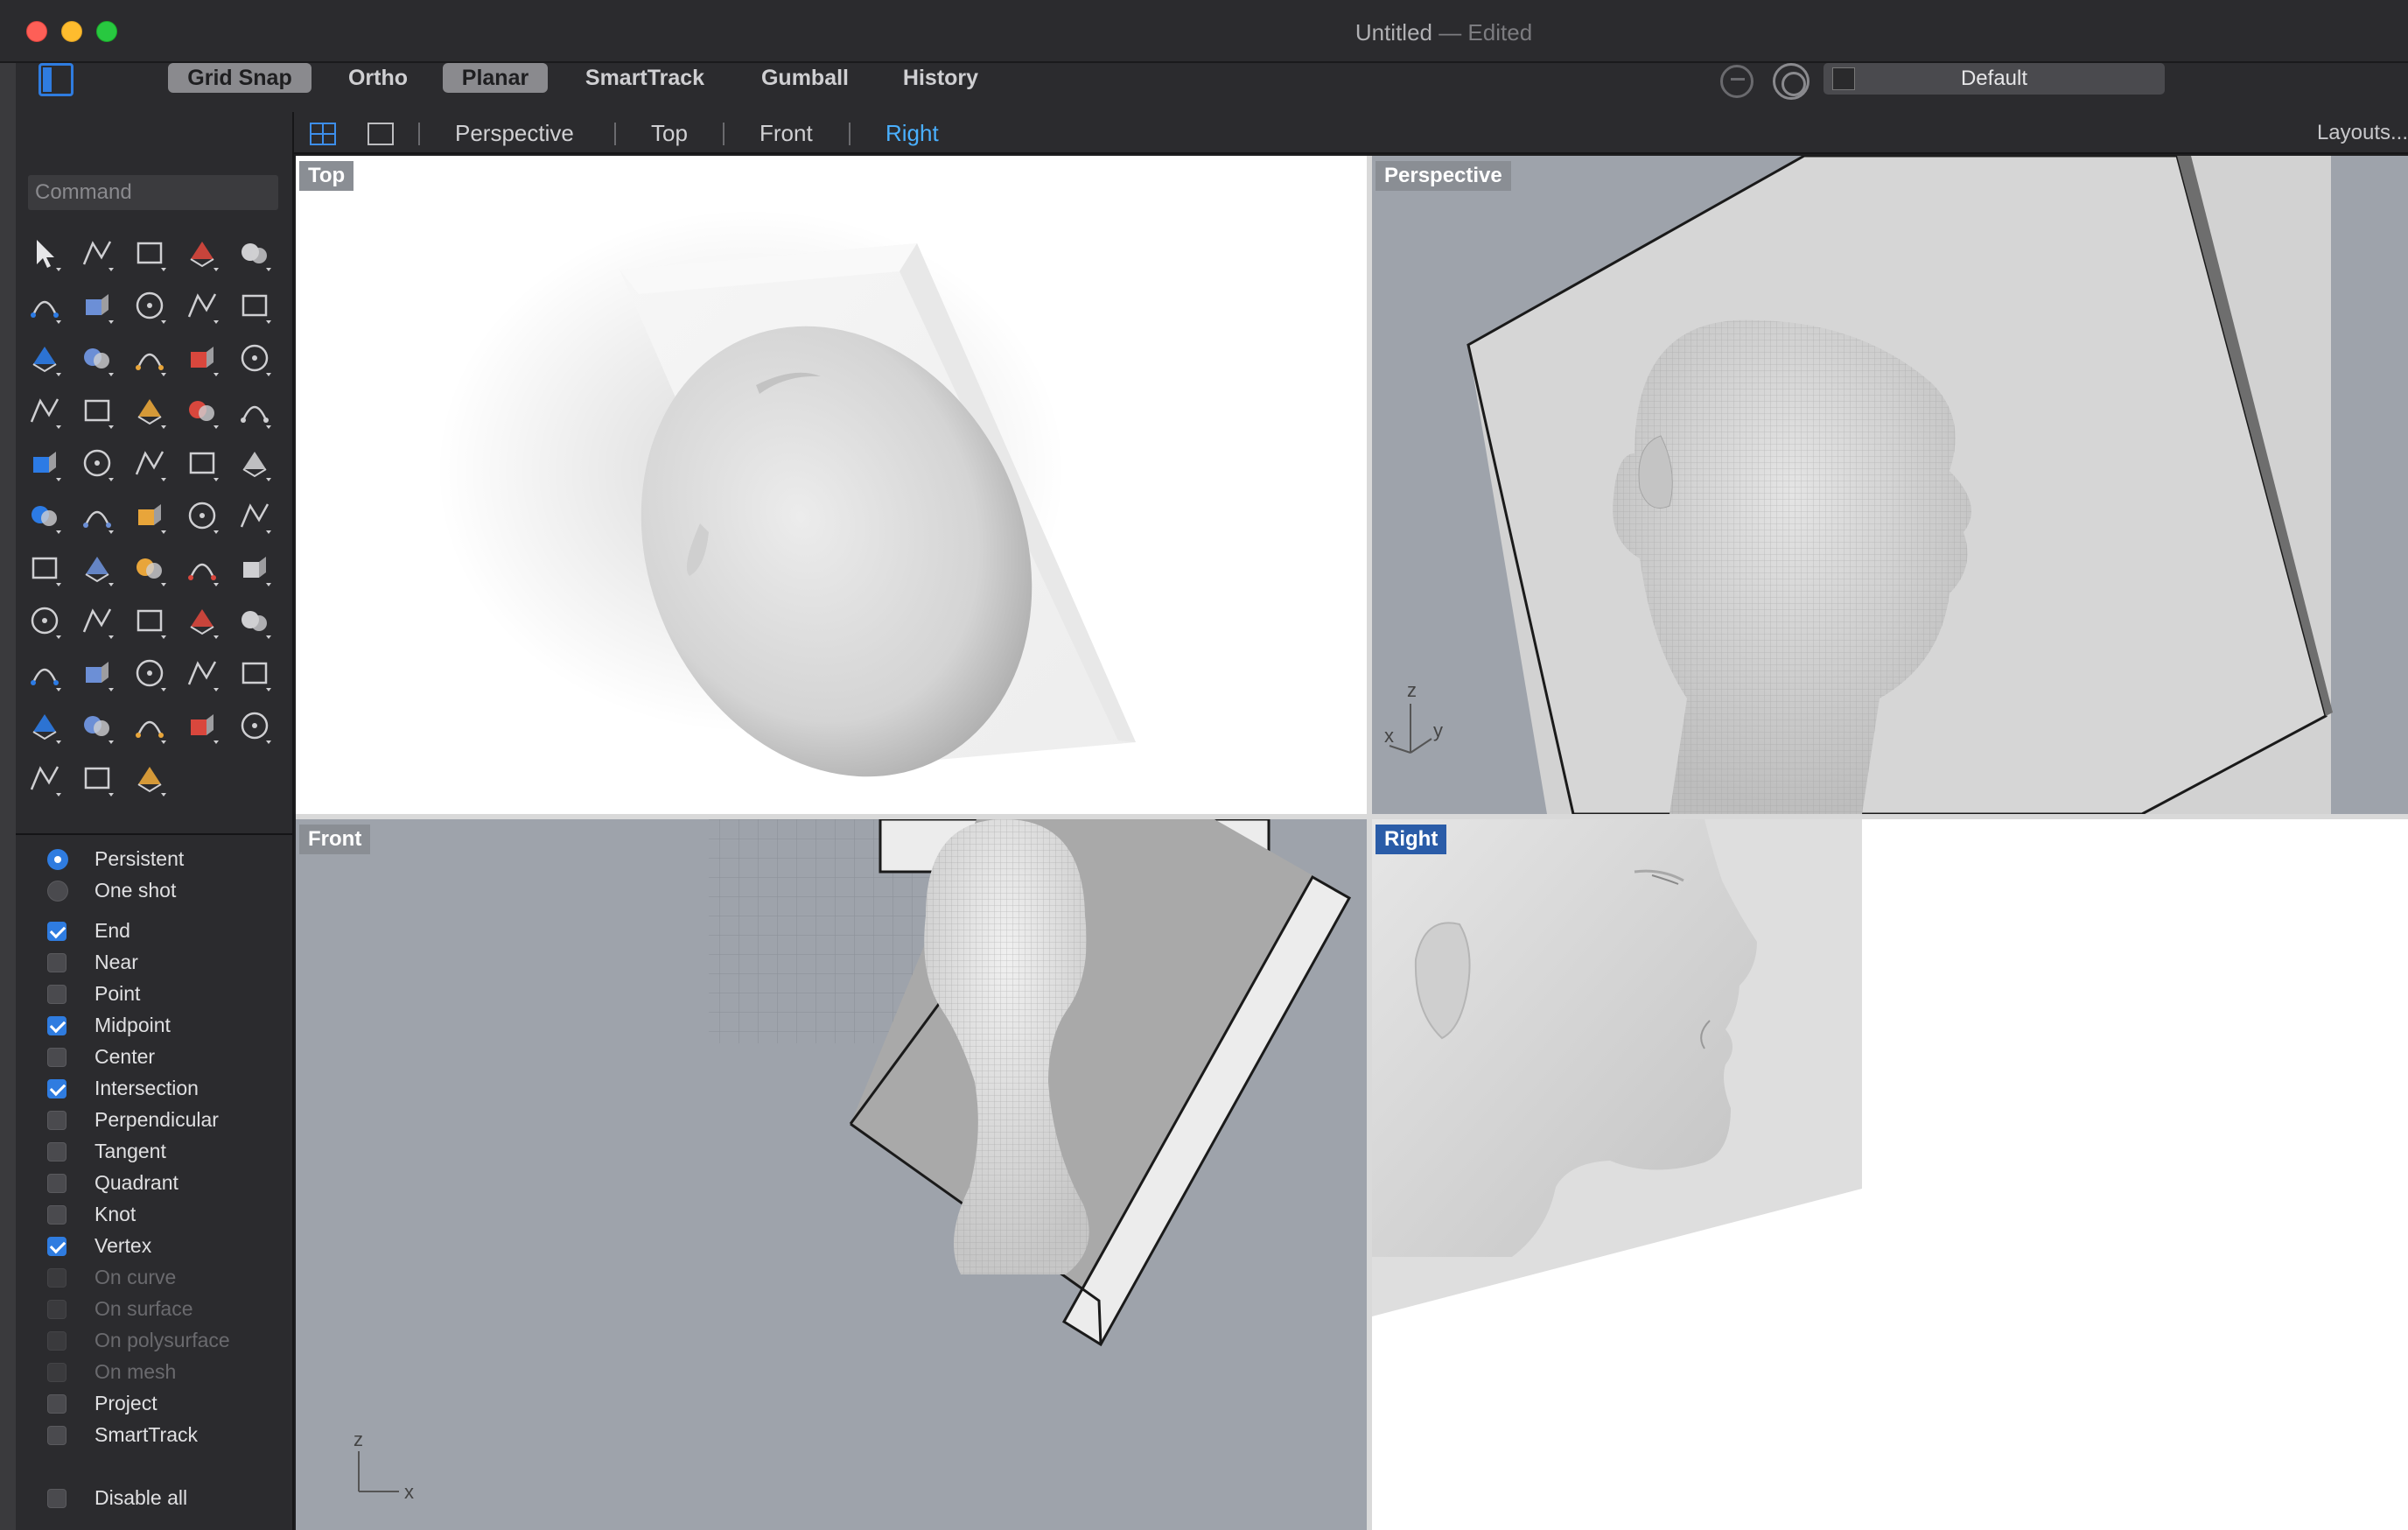  I want to click on history-toggle: History, so click(940, 78).